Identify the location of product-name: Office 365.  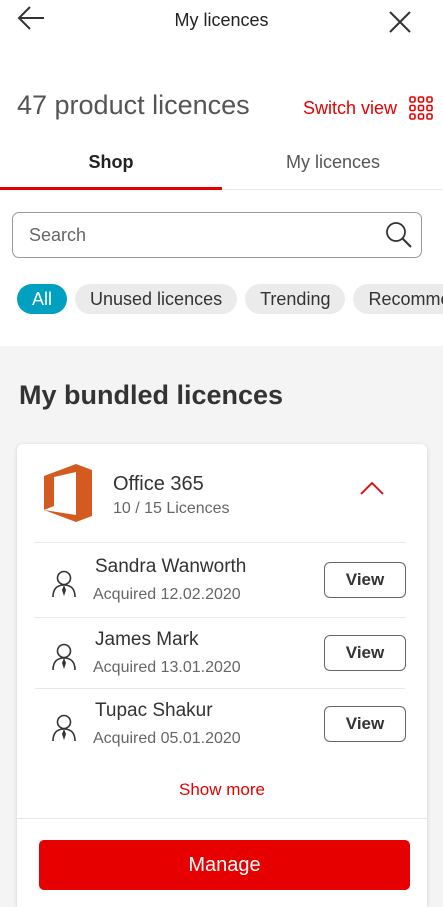
(158, 484).